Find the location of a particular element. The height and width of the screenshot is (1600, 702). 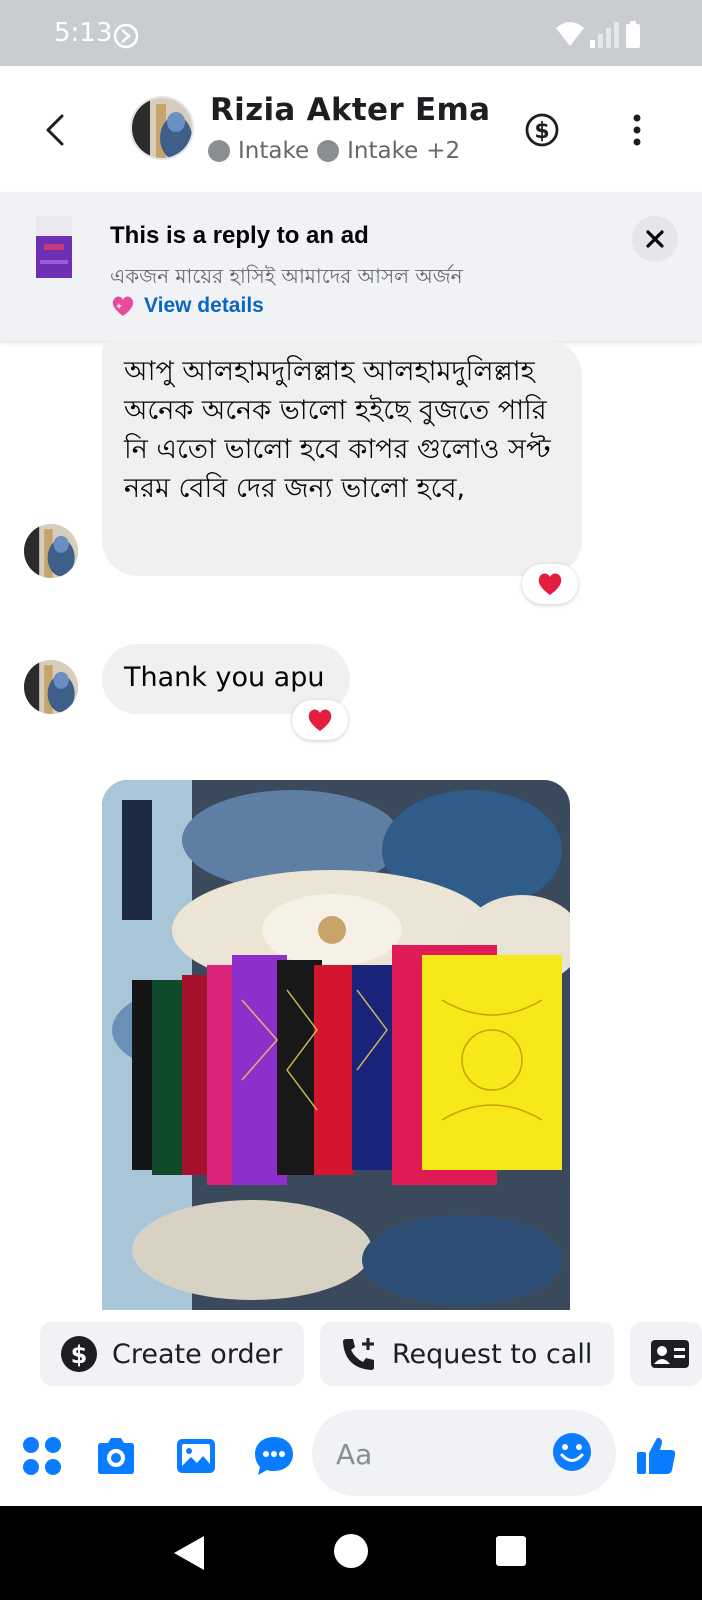

contact-name: Rizia Akter Ema is located at coordinates (350, 110).